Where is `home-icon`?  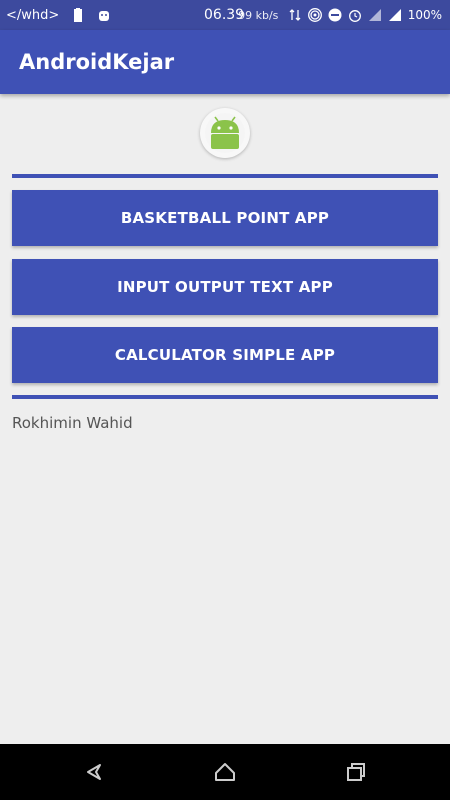
home-icon is located at coordinates (225, 772).